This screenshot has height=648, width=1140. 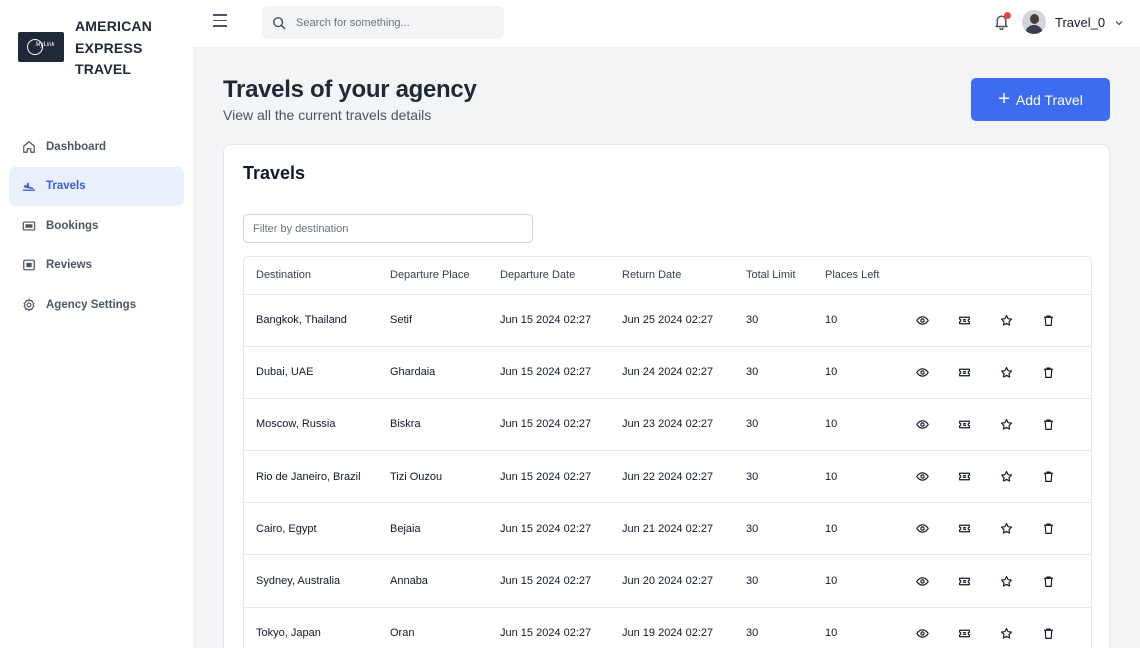 What do you see at coordinates (96, 305) in the screenshot?
I see `sidebar-item-agency-settings: Agency Settings` at bounding box center [96, 305].